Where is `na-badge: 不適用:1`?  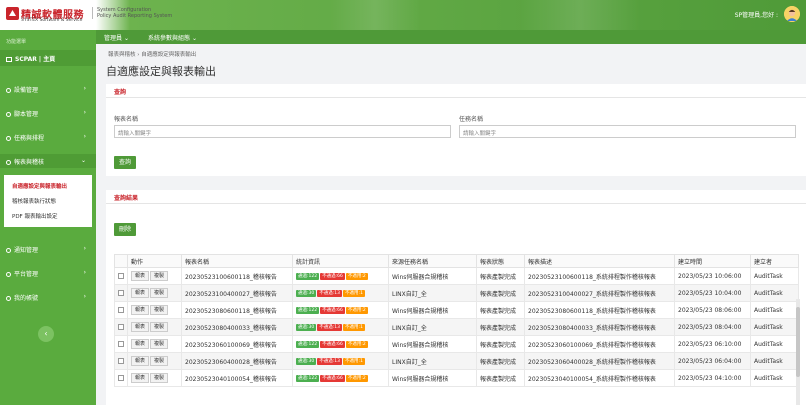 na-badge: 不適用:1 is located at coordinates (354, 327).